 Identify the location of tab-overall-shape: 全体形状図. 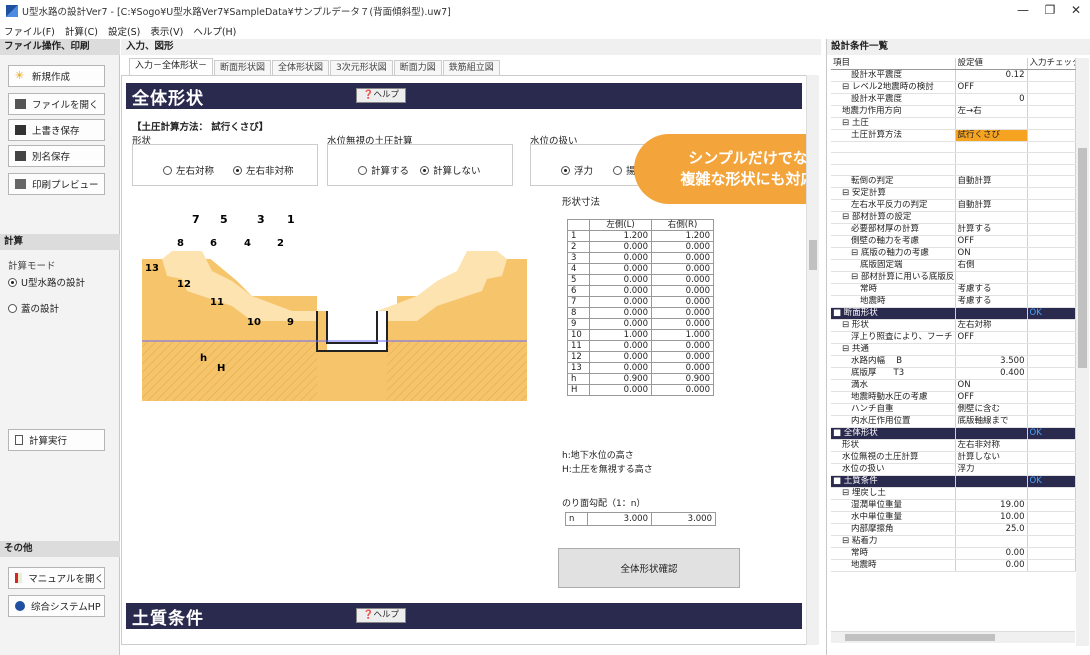
(301, 67).